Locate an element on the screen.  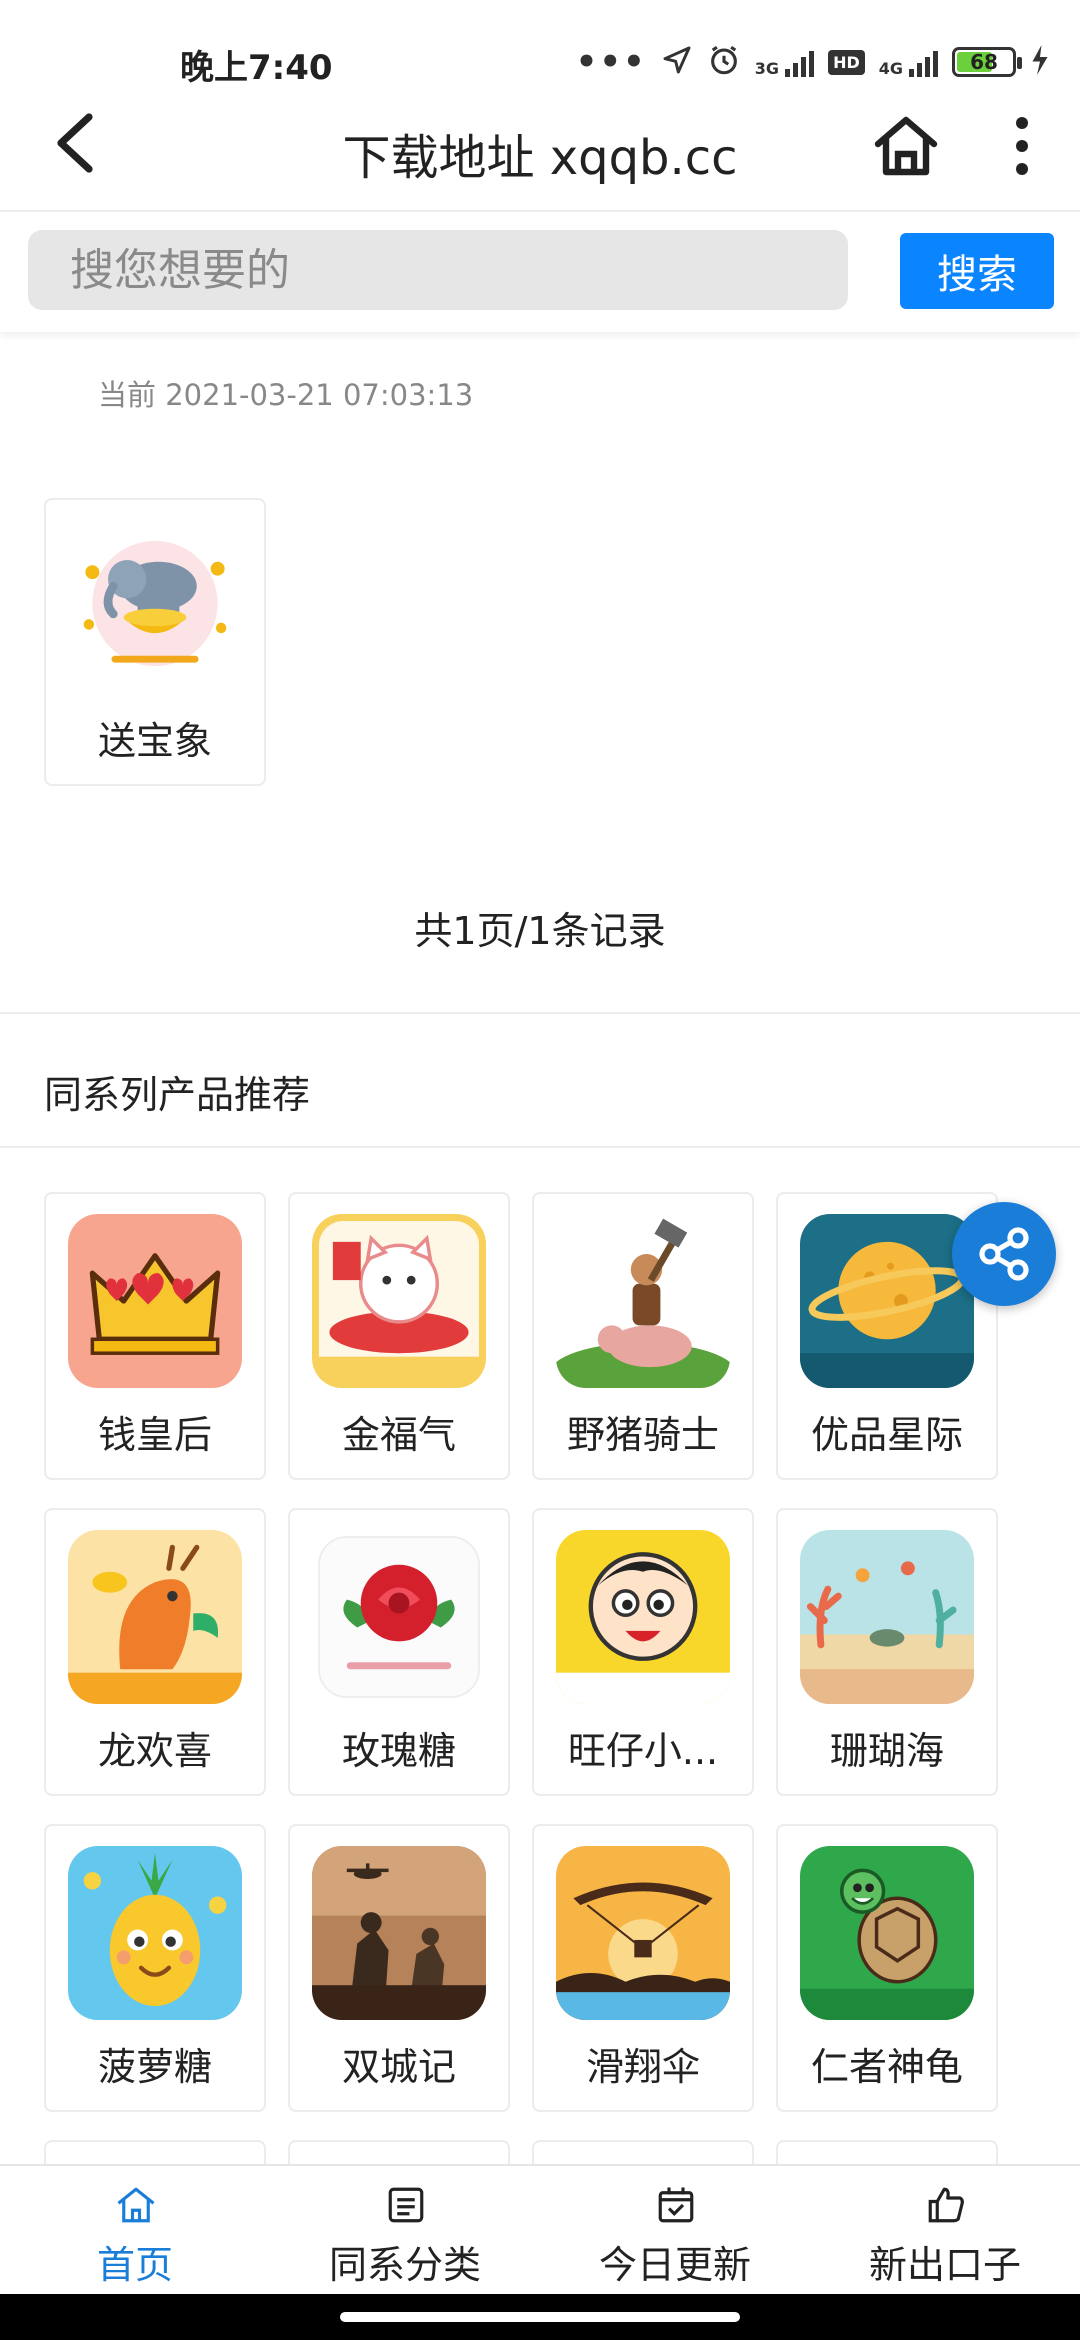
coral-sea-icon is located at coordinates (887, 1617).